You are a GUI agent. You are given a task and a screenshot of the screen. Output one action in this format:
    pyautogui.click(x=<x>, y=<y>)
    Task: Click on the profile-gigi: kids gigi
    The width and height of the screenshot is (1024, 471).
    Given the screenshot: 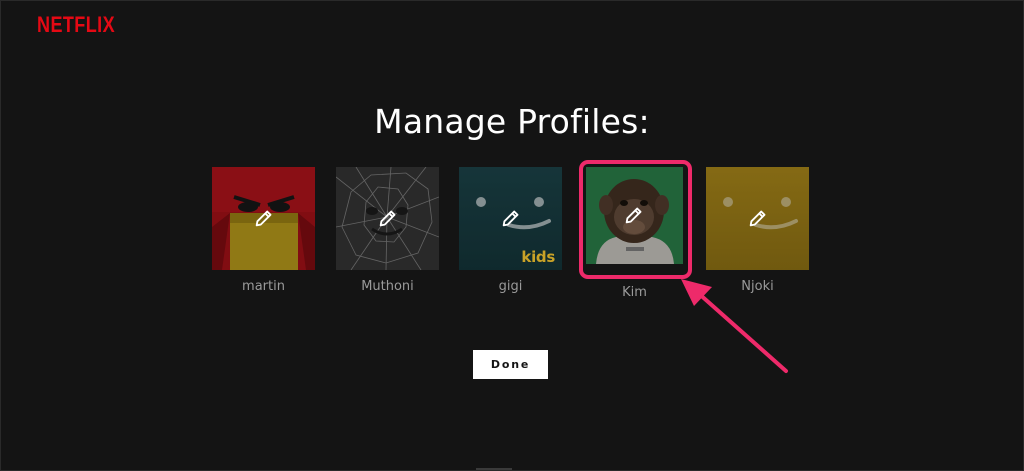 What is the action you would take?
    pyautogui.click(x=510, y=230)
    